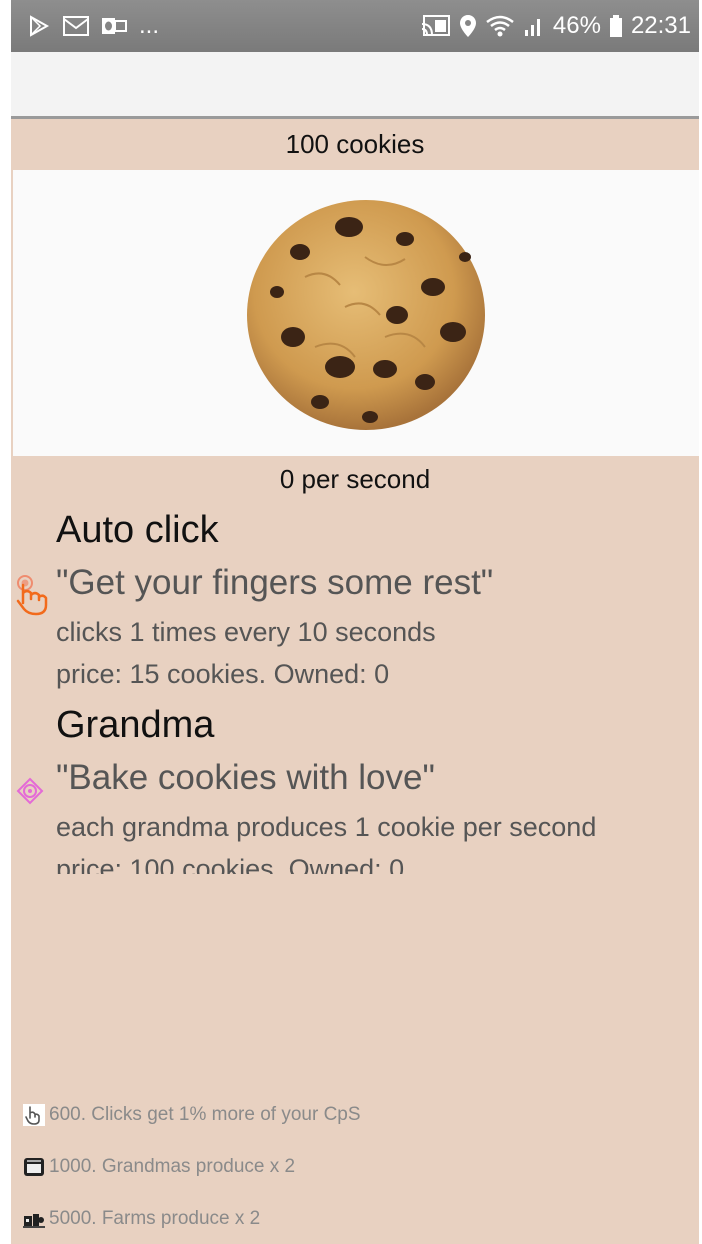 This screenshot has width=702, height=1244. What do you see at coordinates (468, 26) in the screenshot?
I see `location-icon` at bounding box center [468, 26].